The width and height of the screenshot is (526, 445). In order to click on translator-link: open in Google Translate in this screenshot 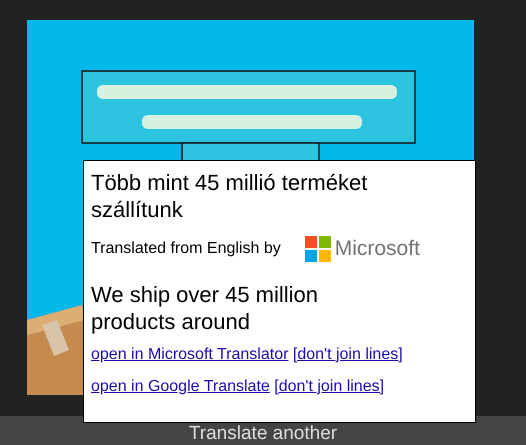, I will do `click(180, 386)`.